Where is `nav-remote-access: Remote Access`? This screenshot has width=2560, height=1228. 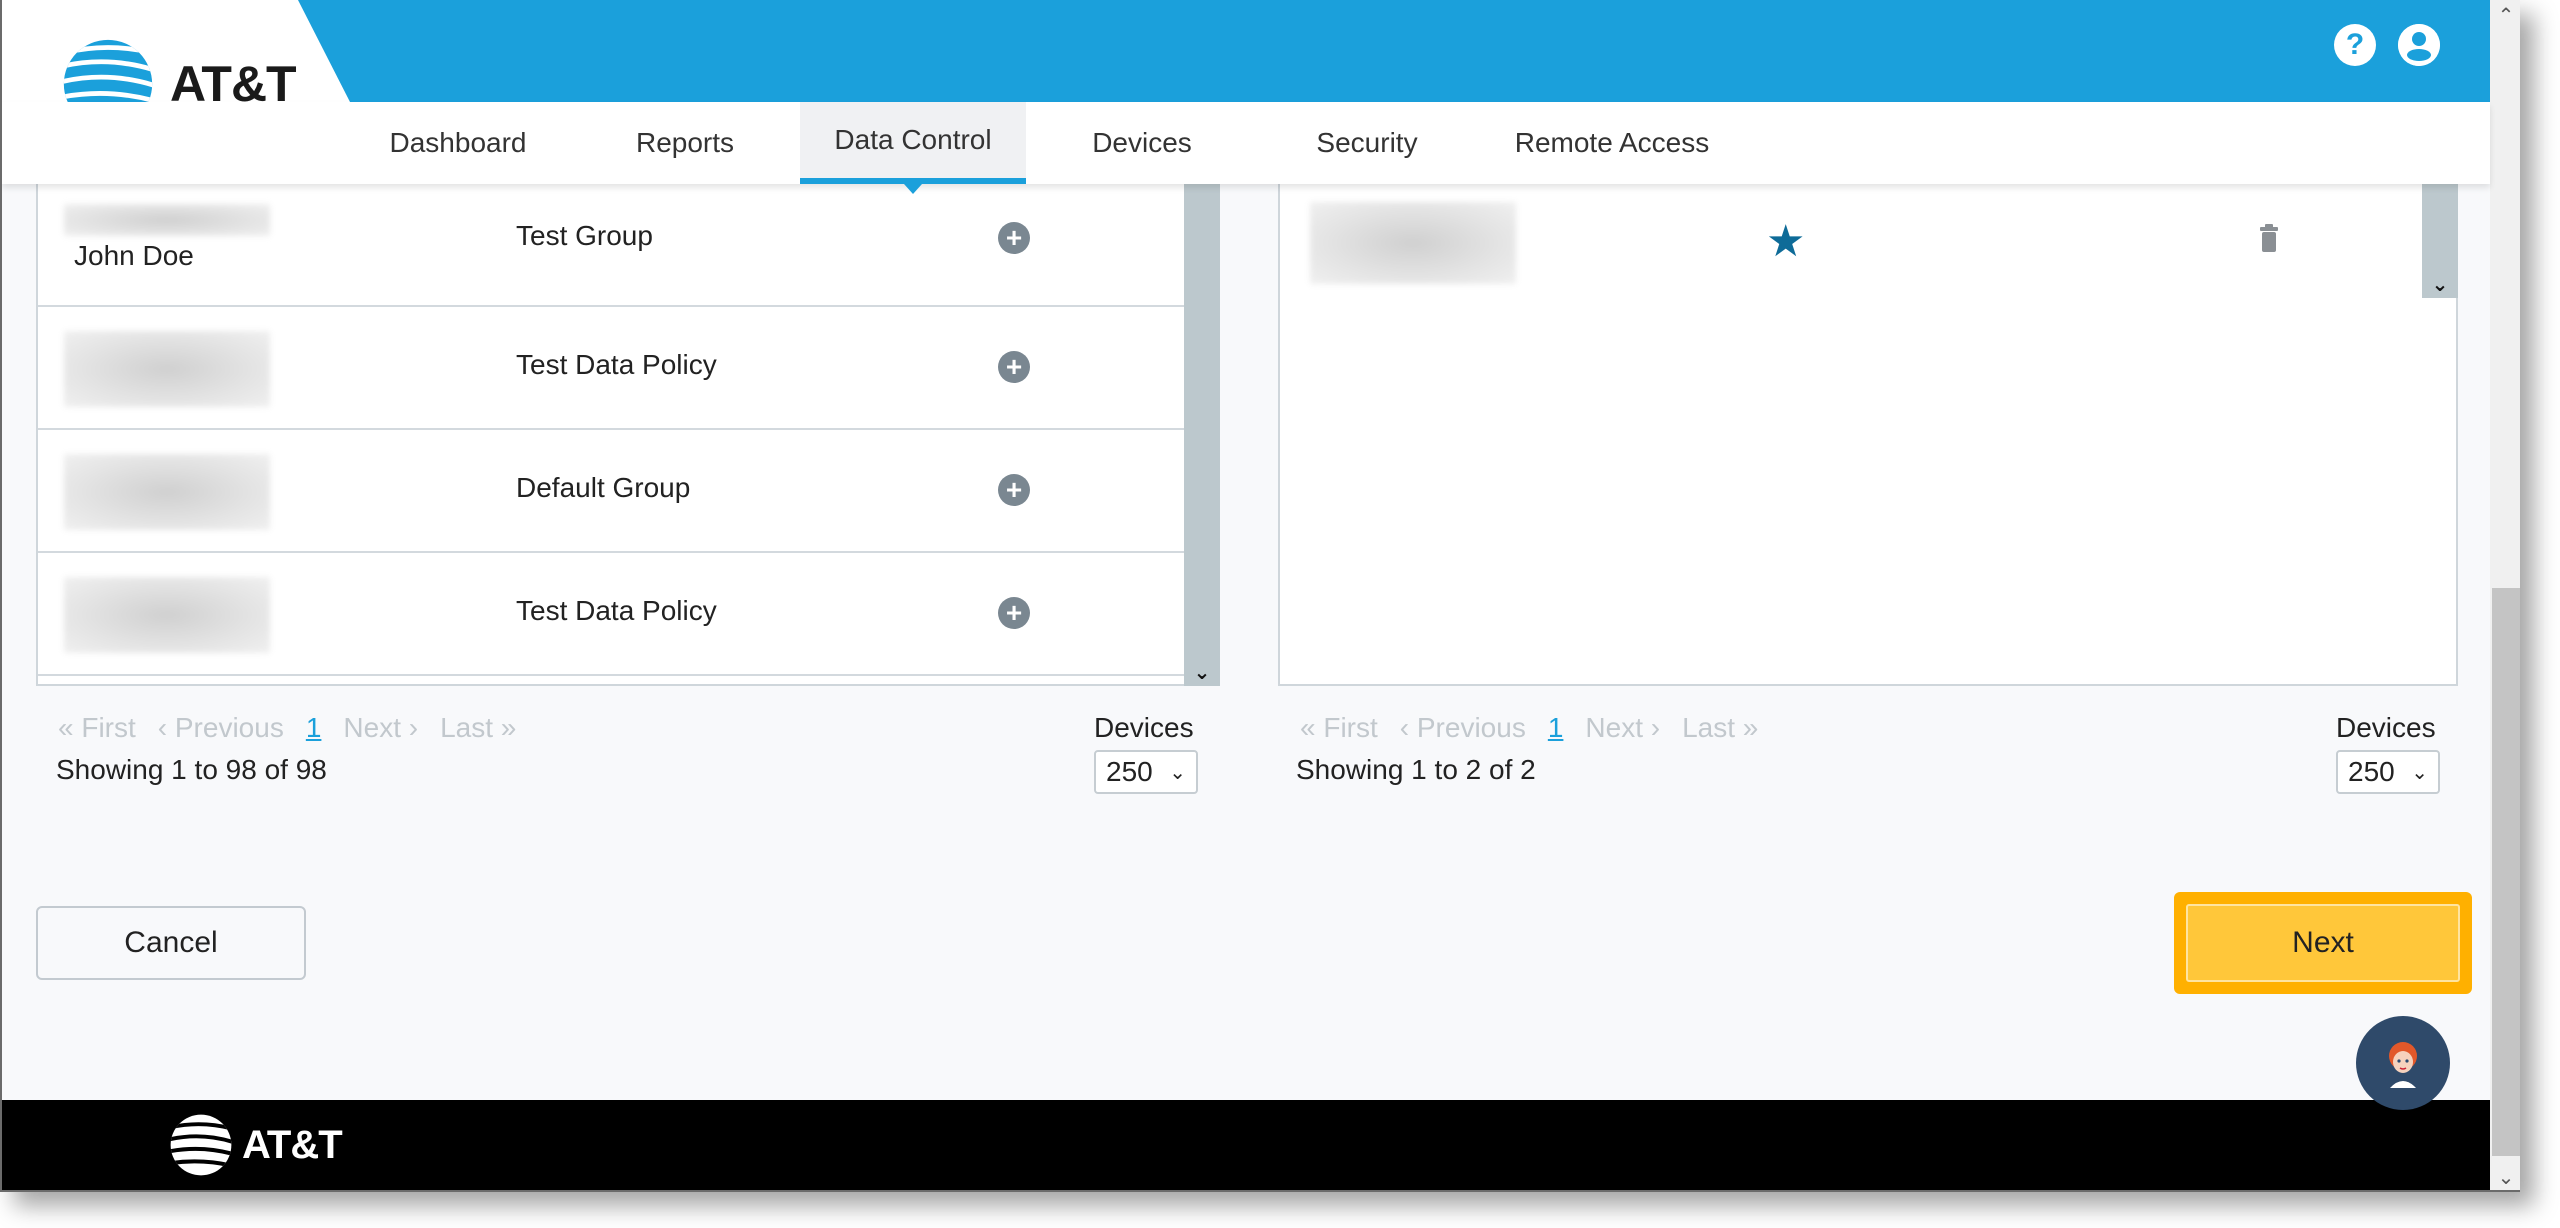
nav-remote-access: Remote Access is located at coordinates (1612, 143).